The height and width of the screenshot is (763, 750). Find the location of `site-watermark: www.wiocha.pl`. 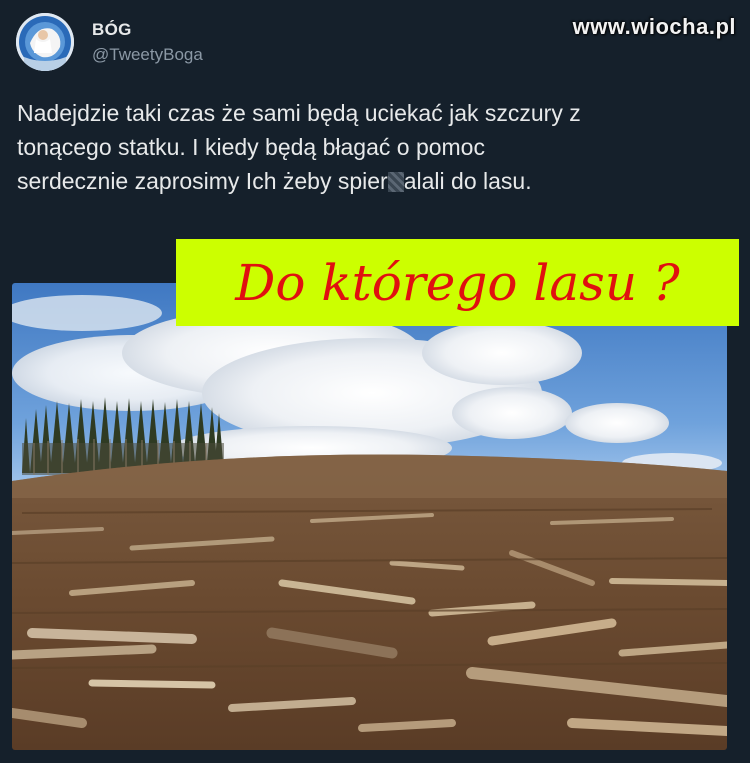

site-watermark: www.wiocha.pl is located at coordinates (654, 26).